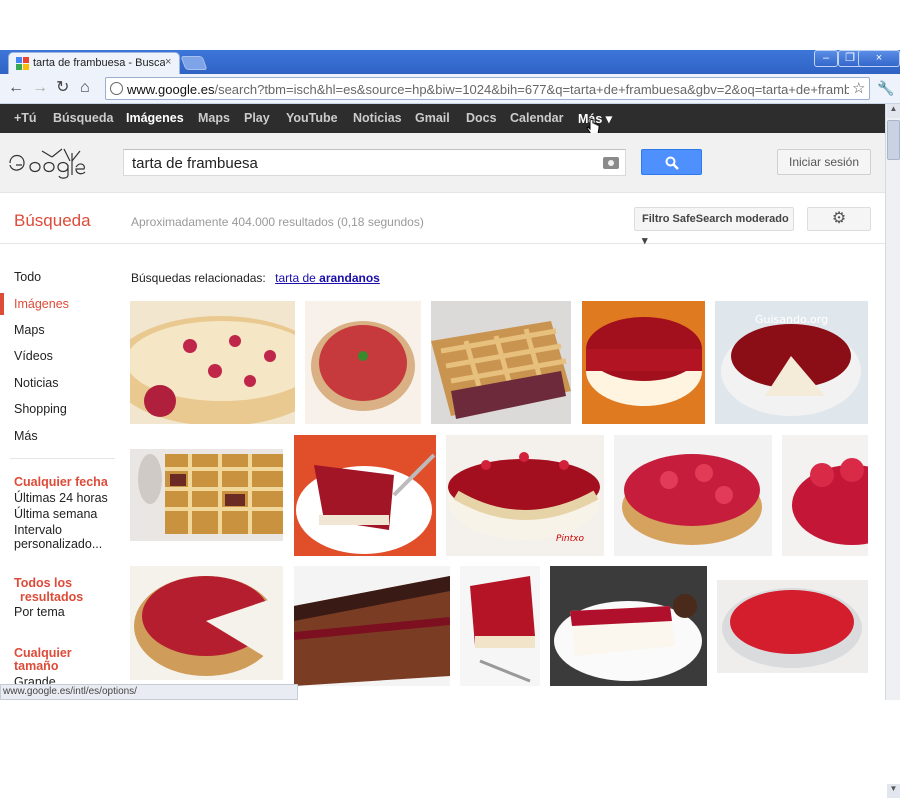  What do you see at coordinates (41, 304) in the screenshot?
I see `sidebar-item-imagenes: Imágenes` at bounding box center [41, 304].